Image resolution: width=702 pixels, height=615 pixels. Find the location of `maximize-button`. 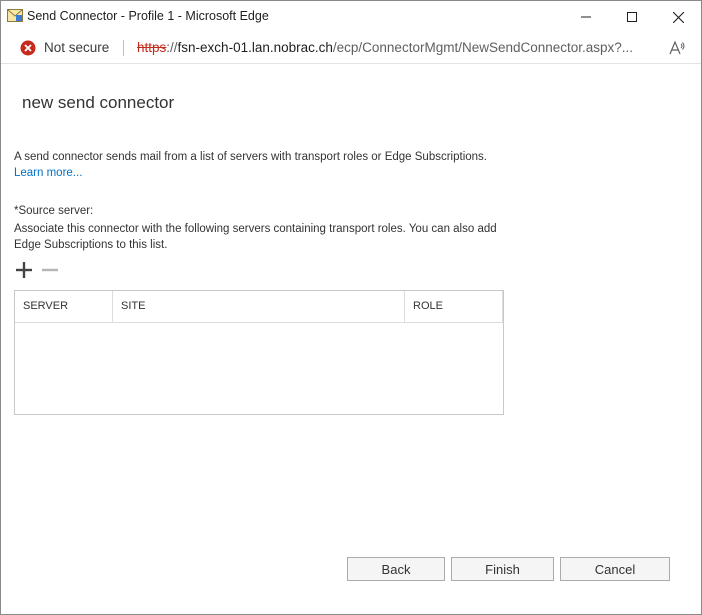

maximize-button is located at coordinates (632, 17).